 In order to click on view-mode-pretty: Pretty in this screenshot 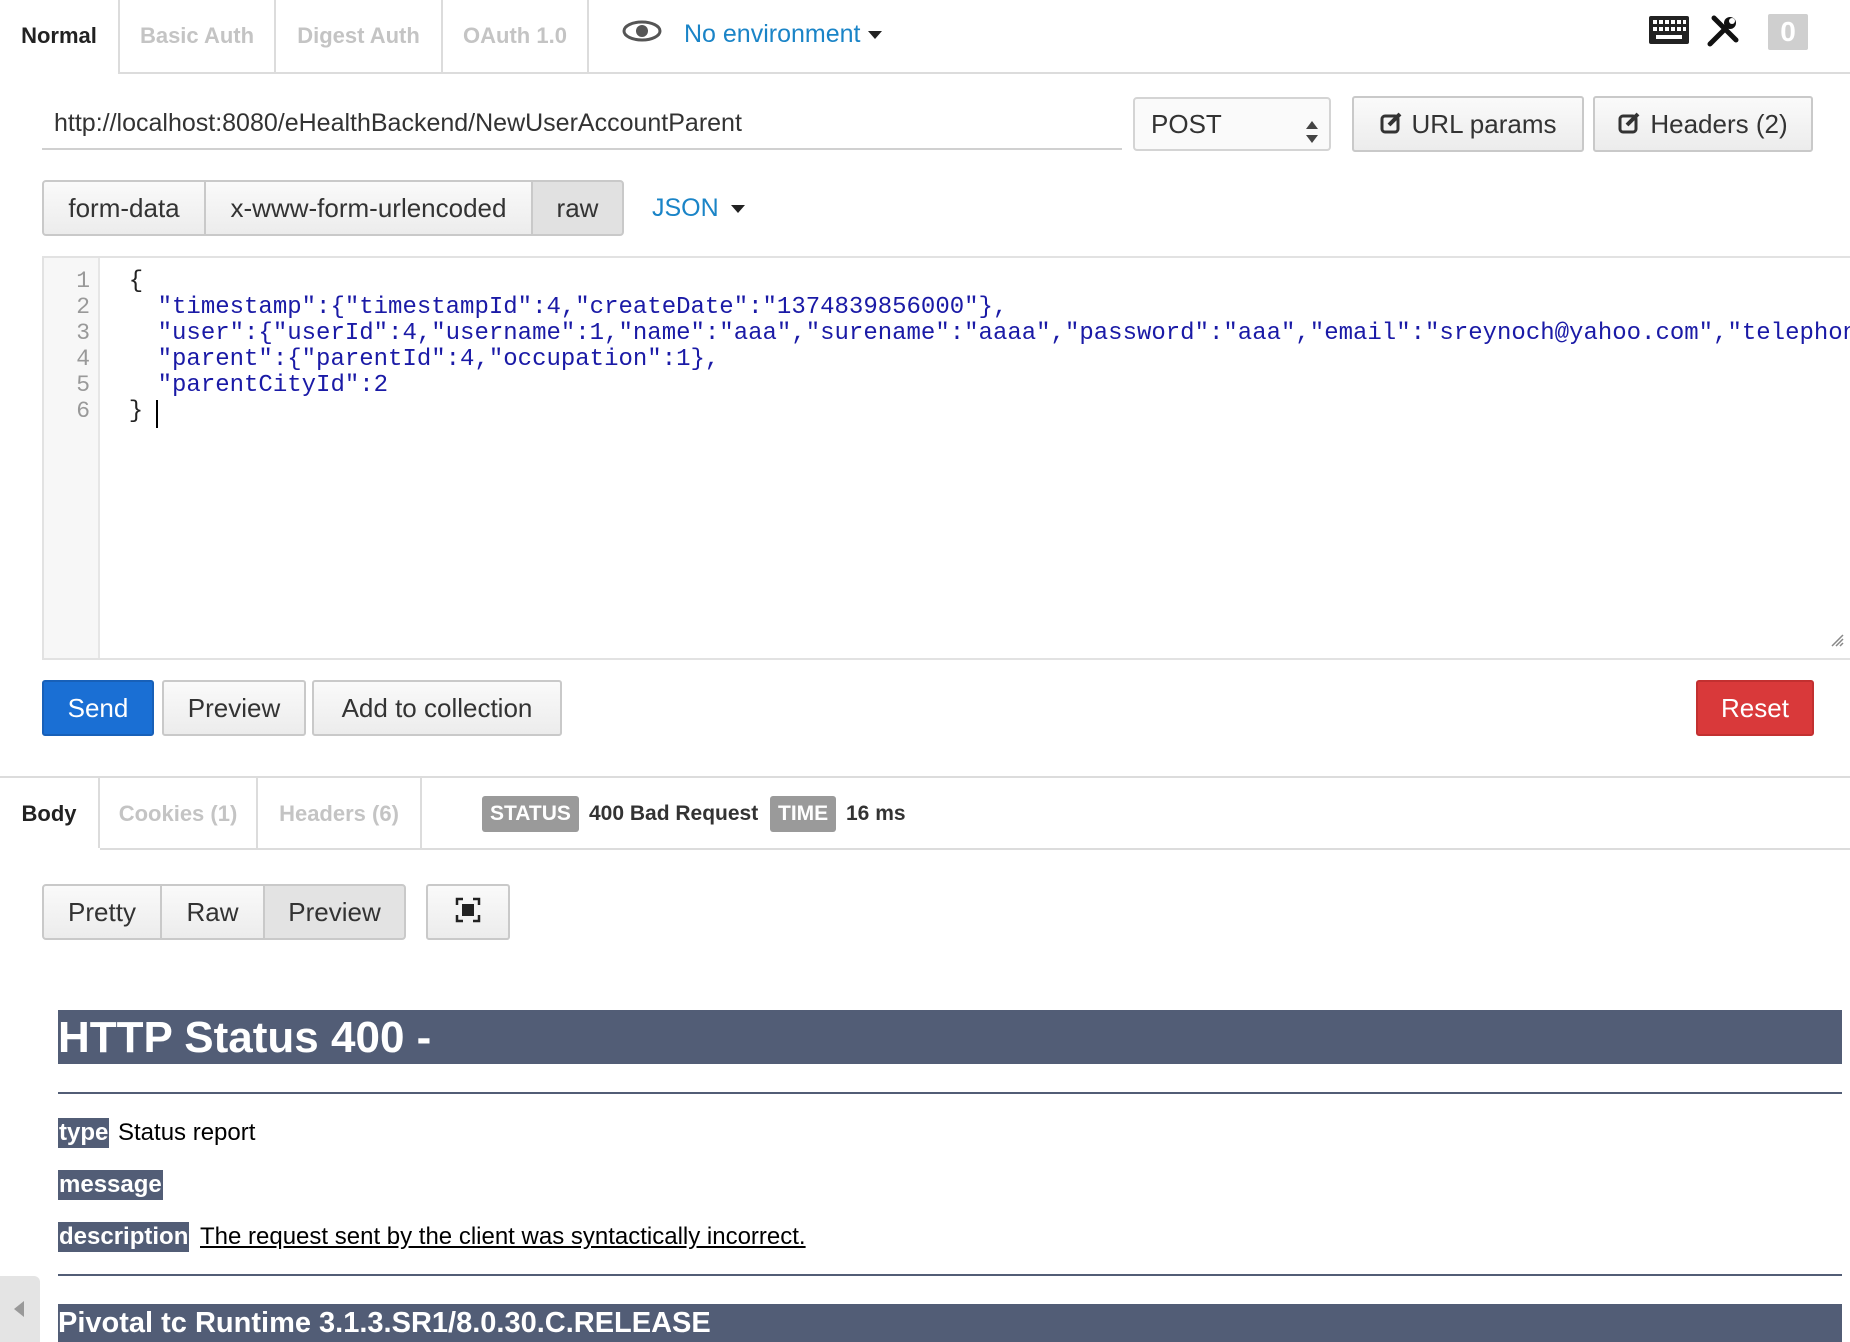, I will do `click(102, 912)`.